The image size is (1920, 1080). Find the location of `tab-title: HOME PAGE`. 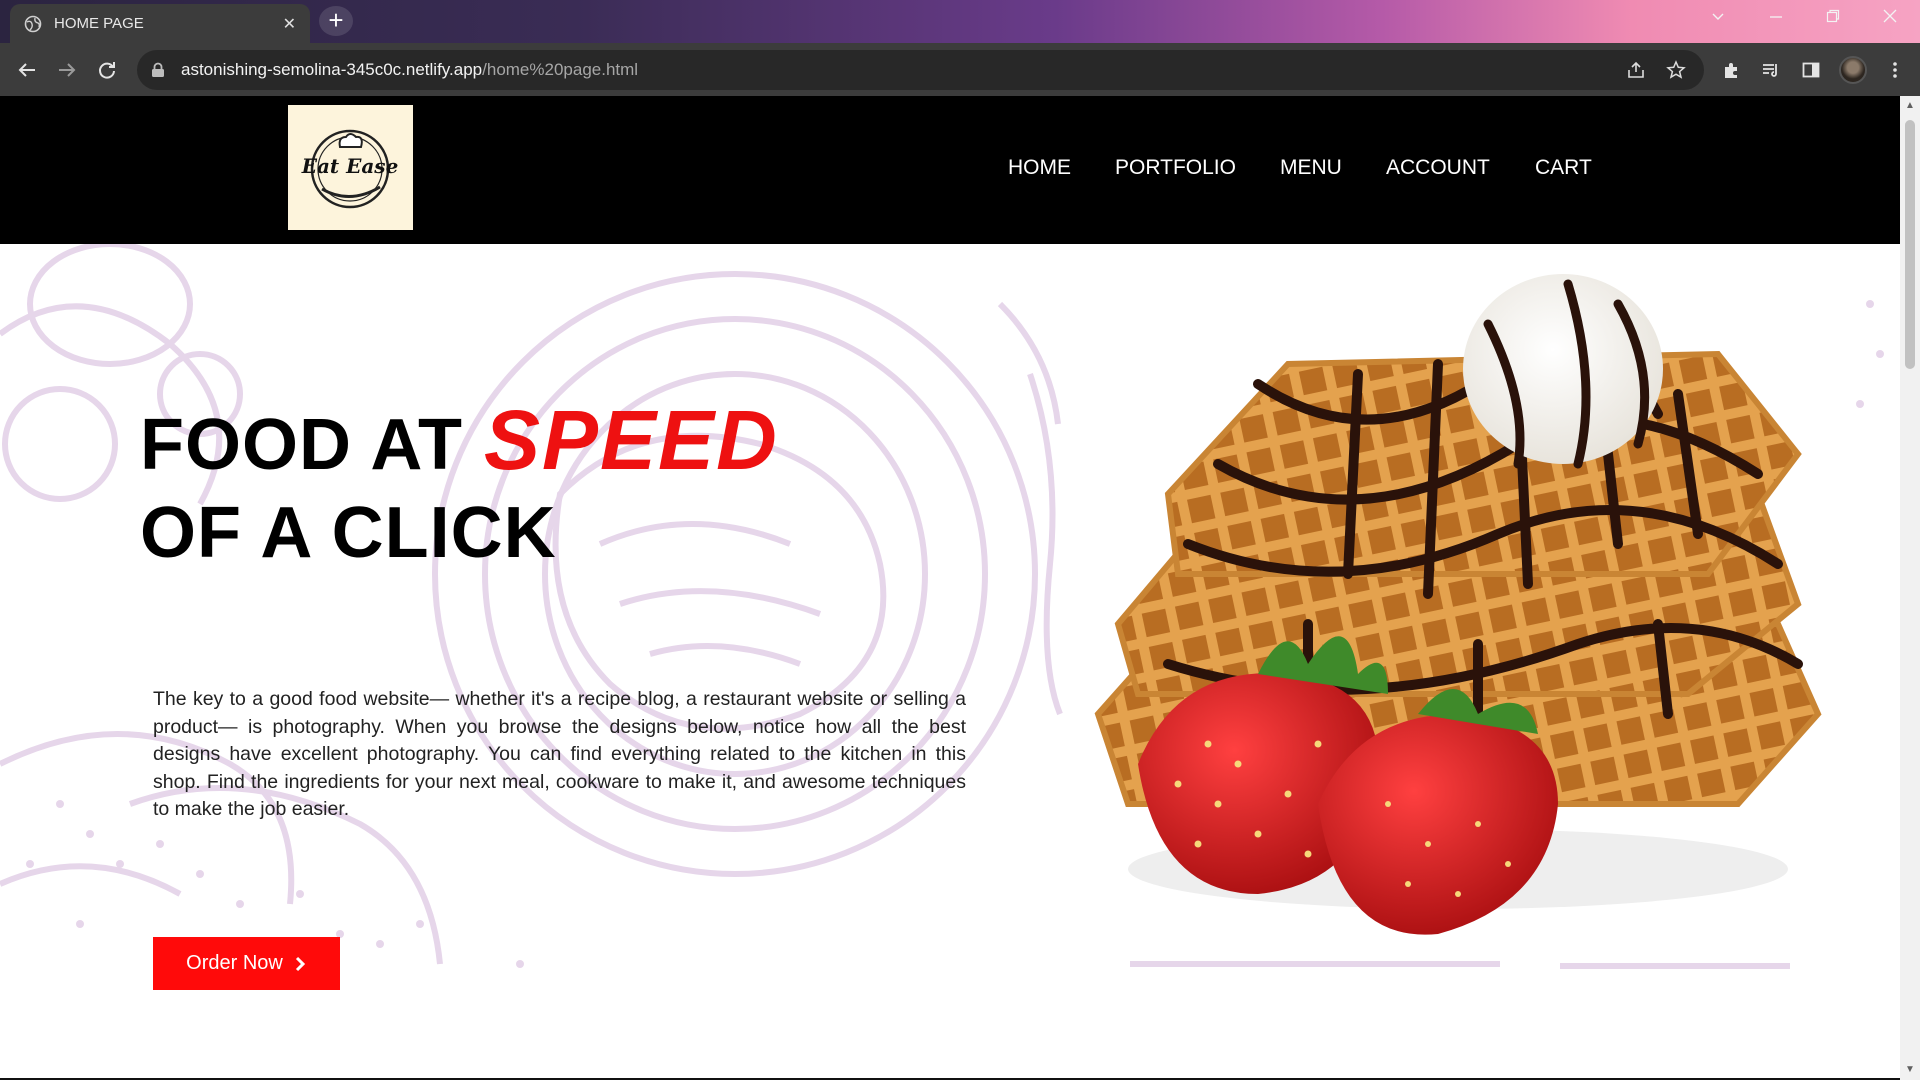

tab-title: HOME PAGE is located at coordinates (99, 23).